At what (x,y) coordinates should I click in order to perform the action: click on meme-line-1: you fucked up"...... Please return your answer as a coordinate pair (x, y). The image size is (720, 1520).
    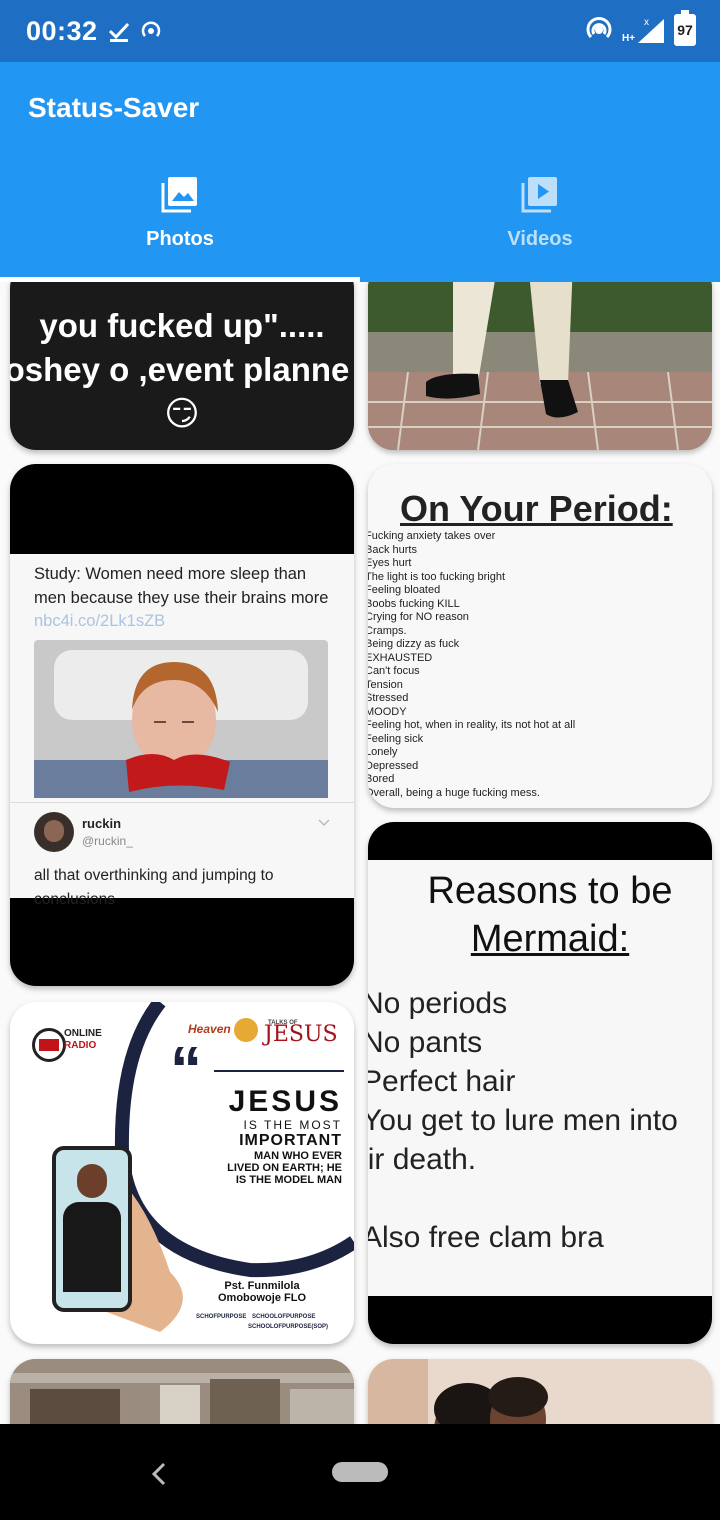
    Looking at the image, I should click on (182, 325).